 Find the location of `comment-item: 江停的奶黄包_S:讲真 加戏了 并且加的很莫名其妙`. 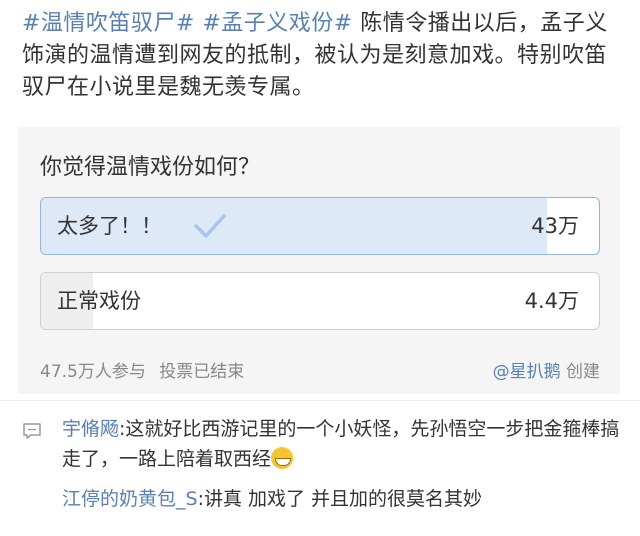

comment-item: 江停的奶黄包_S:讲真 加戏了 并且加的很莫名其妙 is located at coordinates (342, 499).